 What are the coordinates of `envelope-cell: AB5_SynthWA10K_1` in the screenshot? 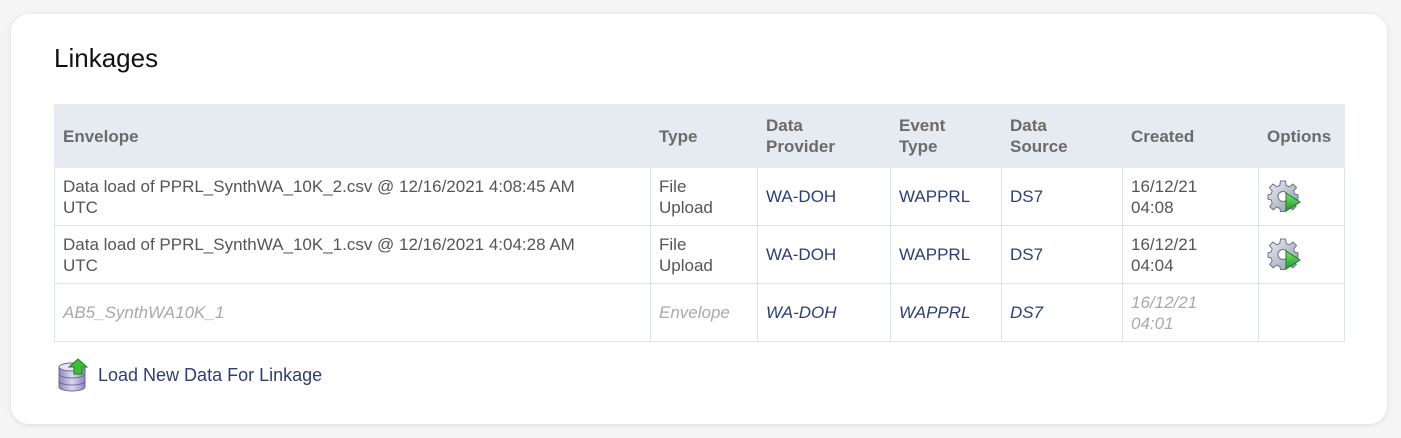 It's located at (352, 312).